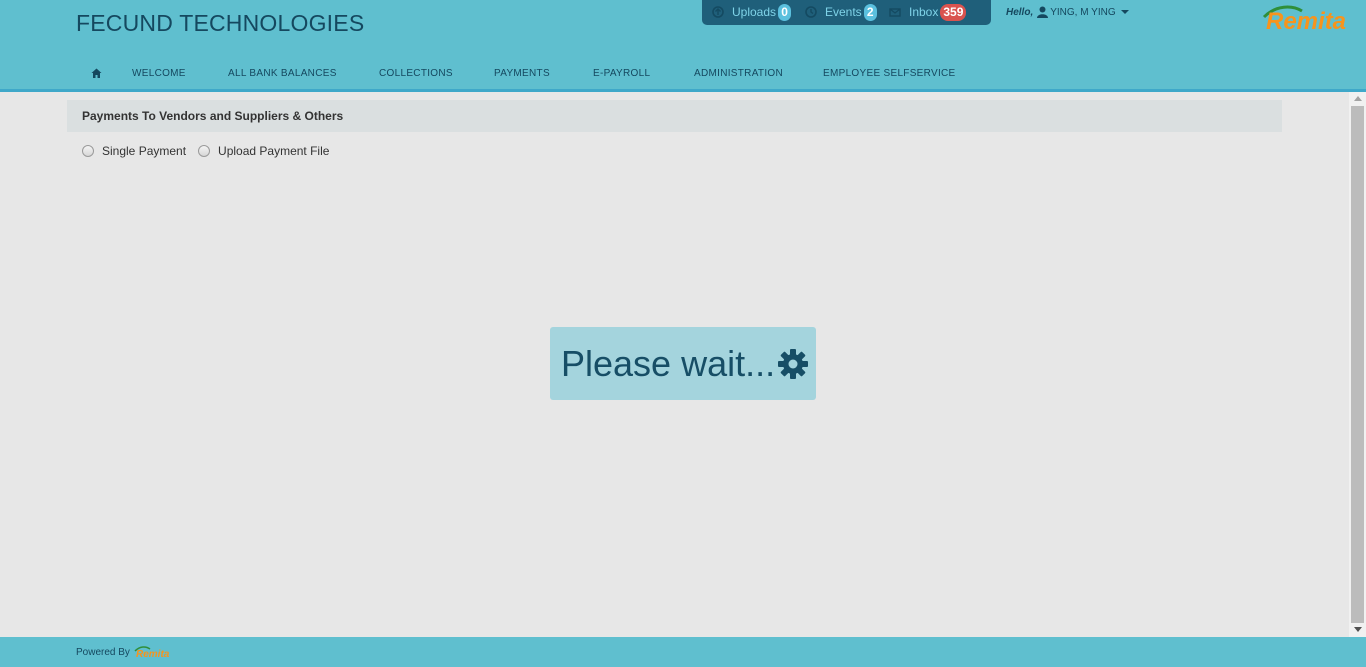  I want to click on upload-payment-file-label: Upload Payment File, so click(273, 151).